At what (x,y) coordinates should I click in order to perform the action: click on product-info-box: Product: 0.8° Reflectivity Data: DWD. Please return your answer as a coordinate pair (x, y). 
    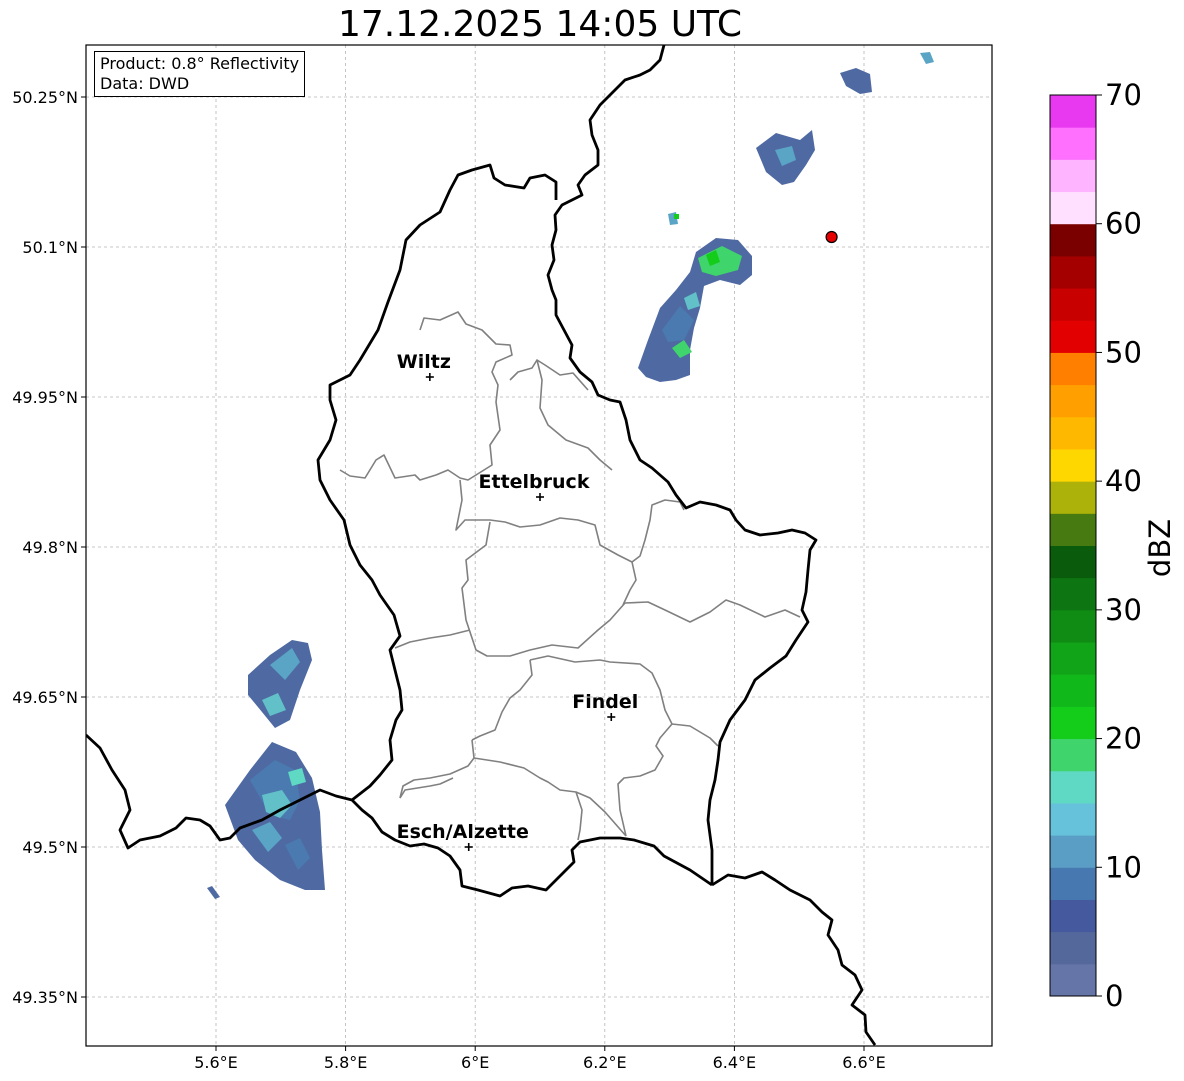
    Looking at the image, I should click on (200, 74).